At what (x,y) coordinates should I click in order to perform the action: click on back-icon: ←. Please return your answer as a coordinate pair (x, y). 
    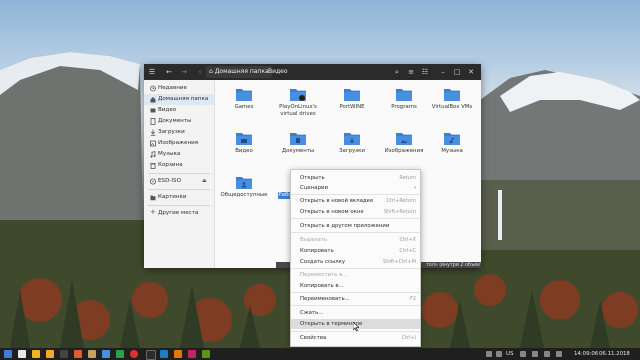
    Looking at the image, I should click on (169, 72).